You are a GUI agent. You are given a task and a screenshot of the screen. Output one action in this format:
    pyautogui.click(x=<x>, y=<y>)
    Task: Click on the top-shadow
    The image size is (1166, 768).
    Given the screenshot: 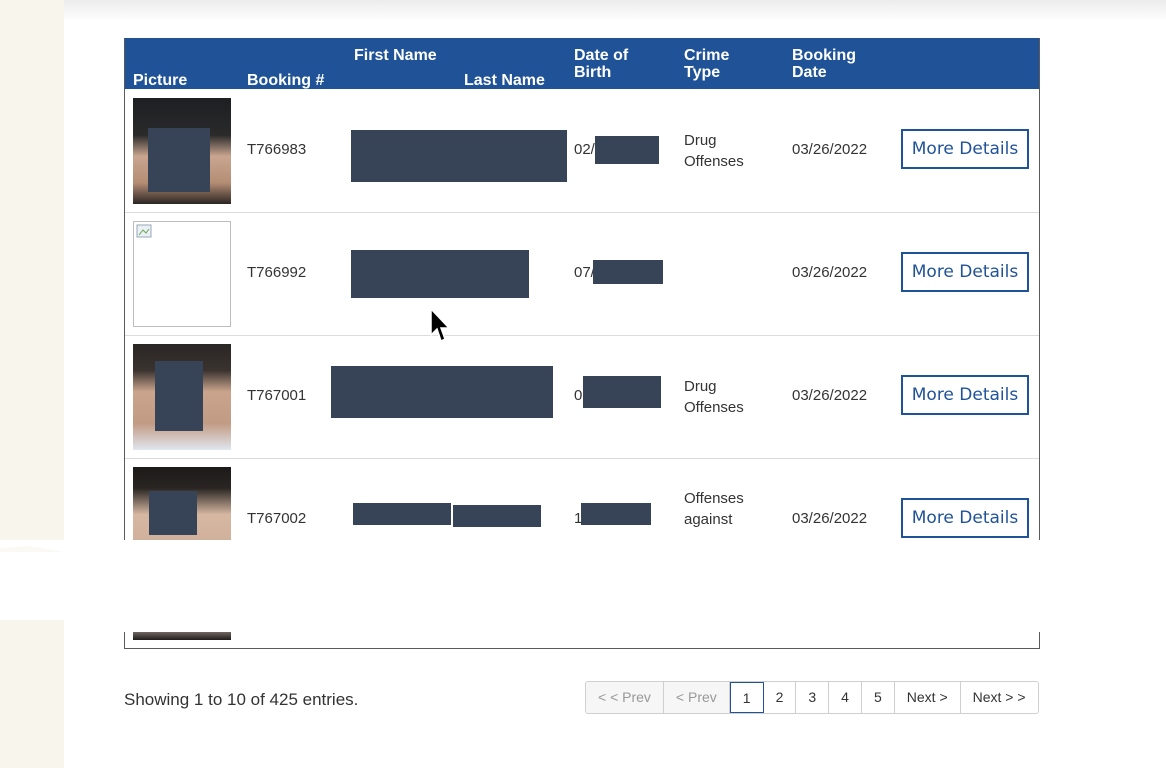 What is the action you would take?
    pyautogui.click(x=615, y=11)
    